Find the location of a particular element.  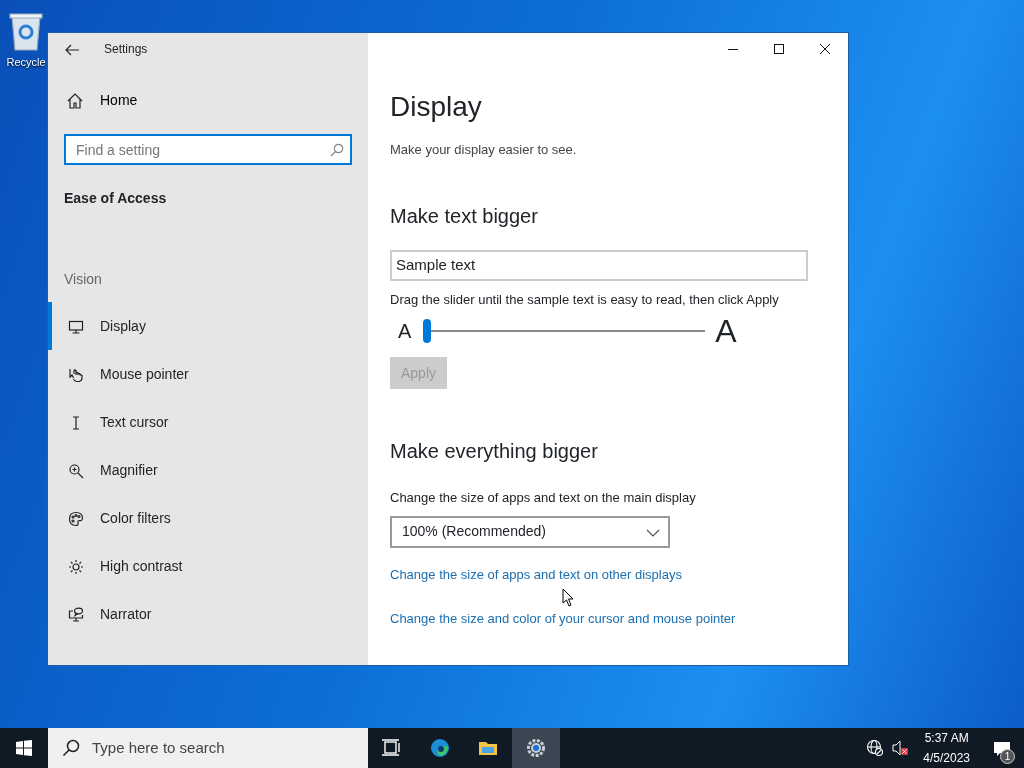

search-field: Find a setting is located at coordinates (203, 149).